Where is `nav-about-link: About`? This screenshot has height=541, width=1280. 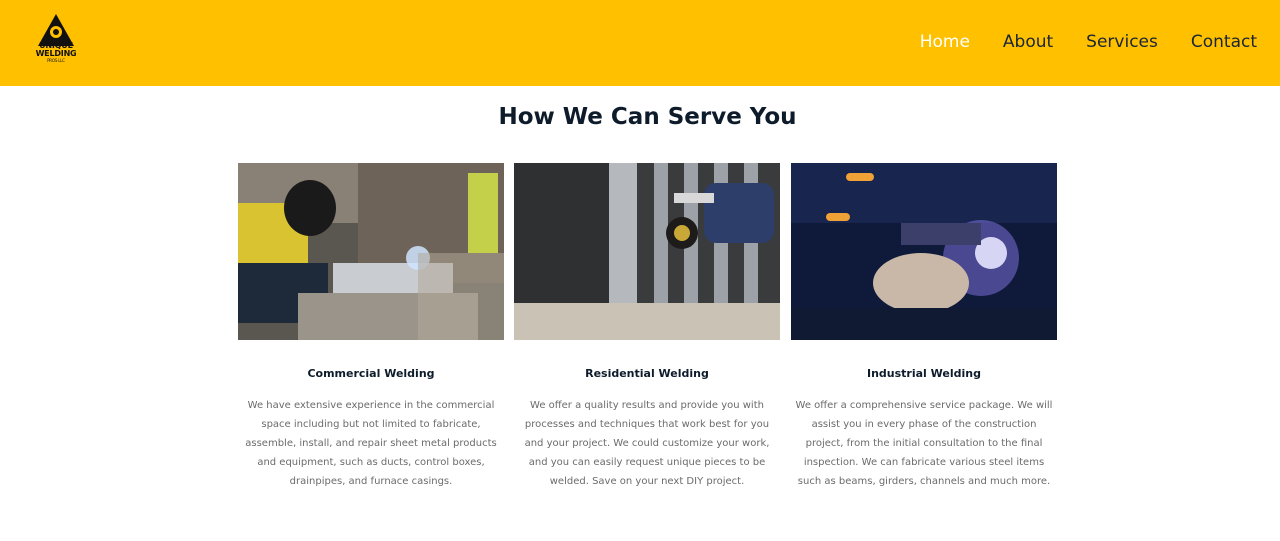
nav-about-link: About is located at coordinates (1028, 42).